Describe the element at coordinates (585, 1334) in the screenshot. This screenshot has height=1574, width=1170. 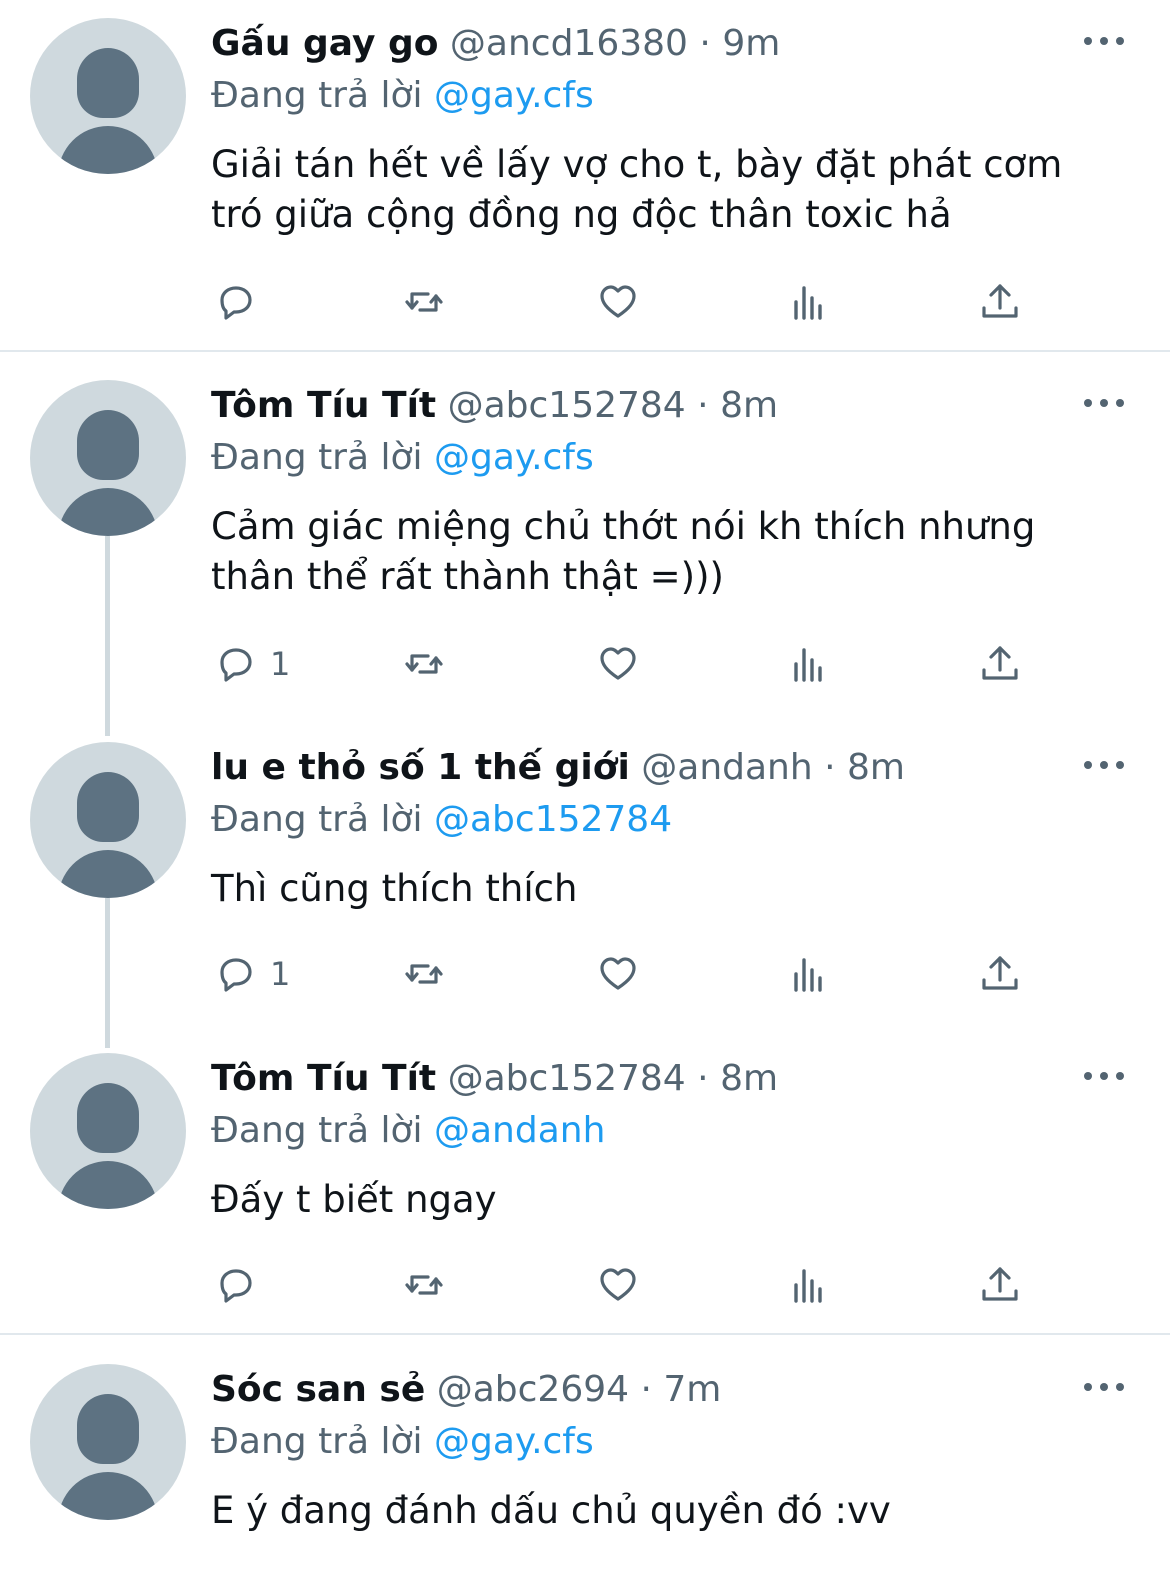
I see `divider` at that location.